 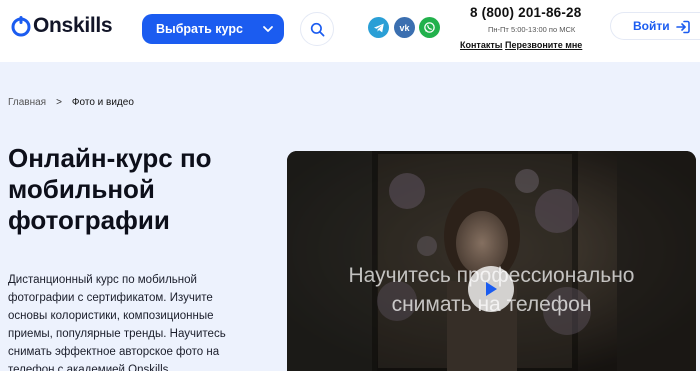 I want to click on page-title: Онлайн-курс по мобильной фотографии, so click(x=110, y=189).